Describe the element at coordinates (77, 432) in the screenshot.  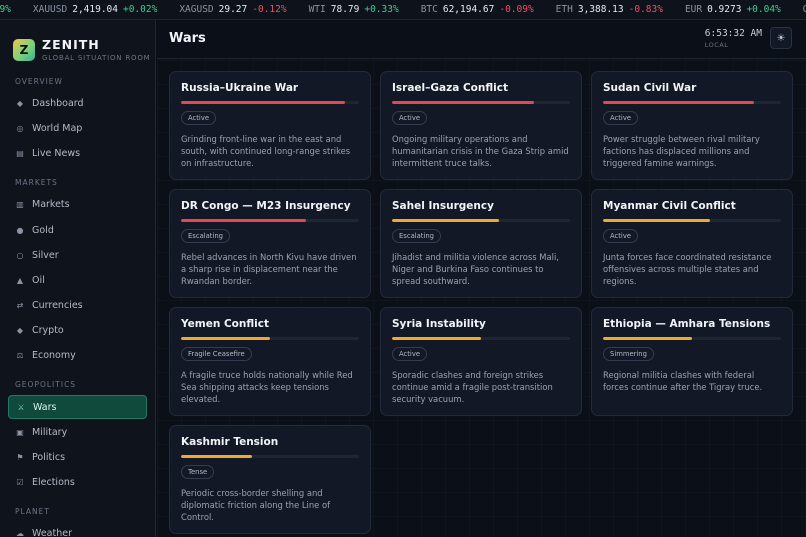
I see `sidebar-item-military: ▣ Military` at that location.